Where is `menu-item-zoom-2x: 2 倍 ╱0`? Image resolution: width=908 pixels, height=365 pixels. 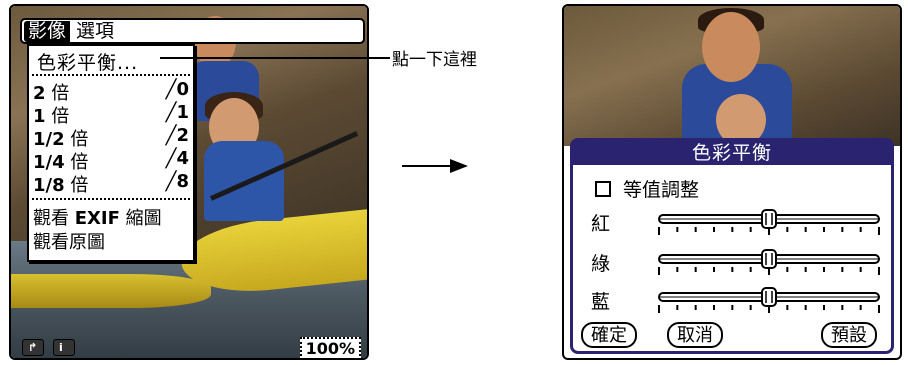
menu-item-zoom-2x: 2 倍 ╱0 is located at coordinates (111, 91).